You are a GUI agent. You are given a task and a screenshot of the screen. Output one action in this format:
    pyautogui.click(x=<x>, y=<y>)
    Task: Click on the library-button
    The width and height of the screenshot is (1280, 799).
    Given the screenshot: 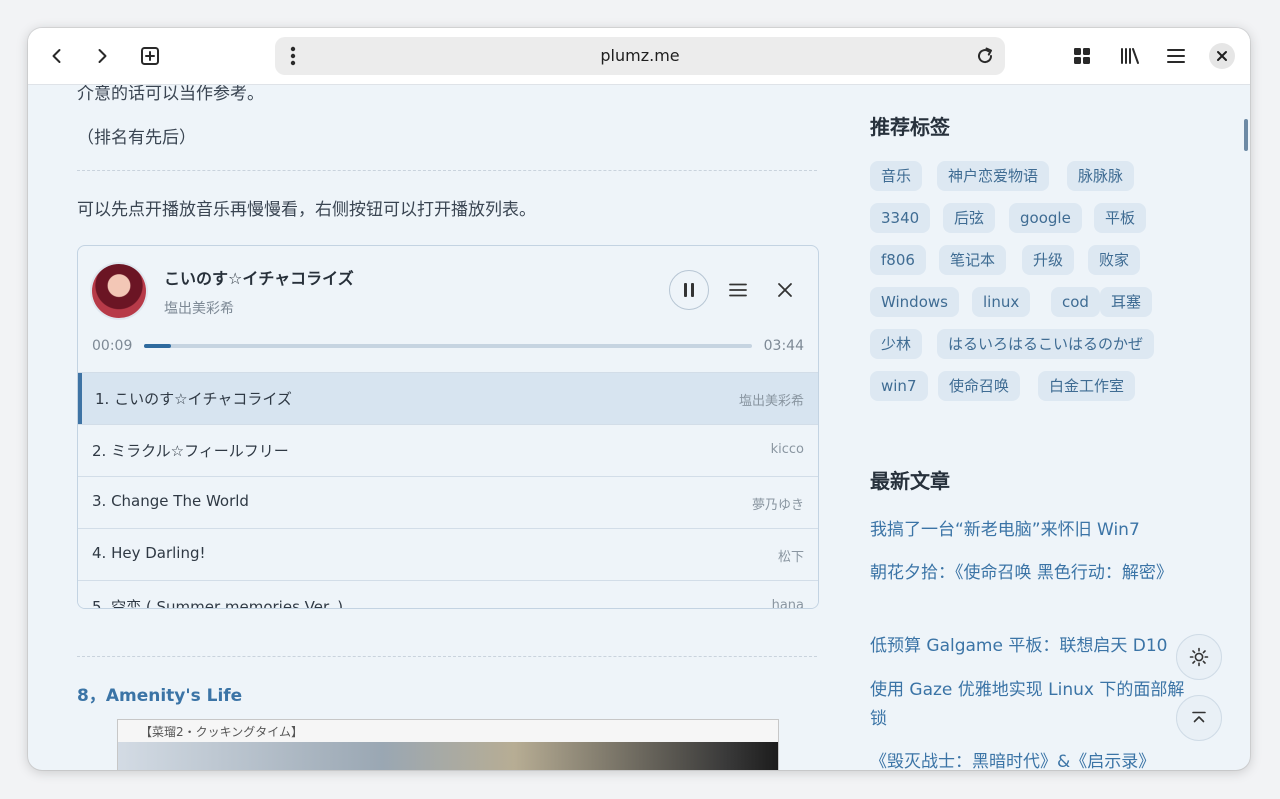 What is the action you would take?
    pyautogui.click(x=1130, y=56)
    